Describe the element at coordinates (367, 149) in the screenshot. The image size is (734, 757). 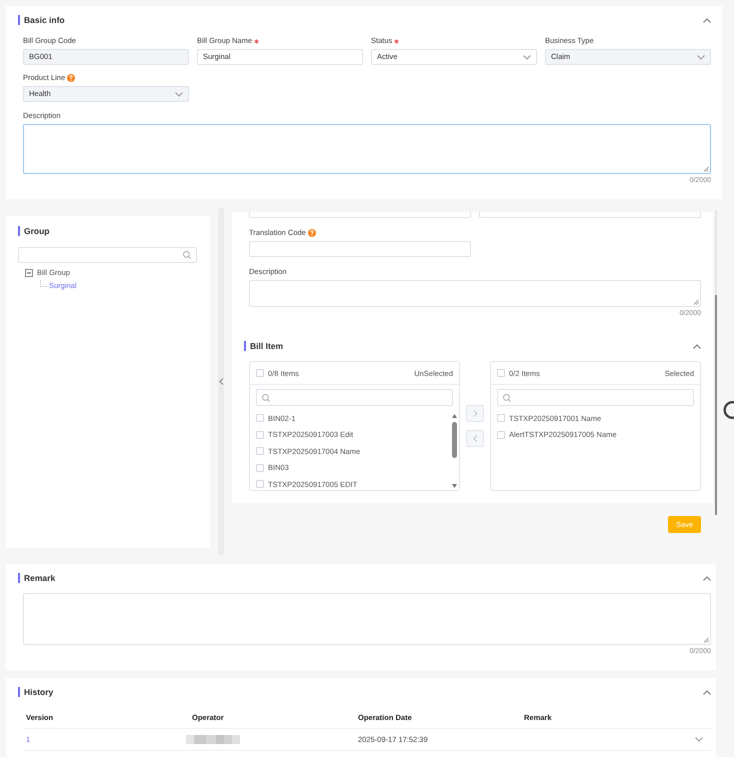
I see `textarea` at that location.